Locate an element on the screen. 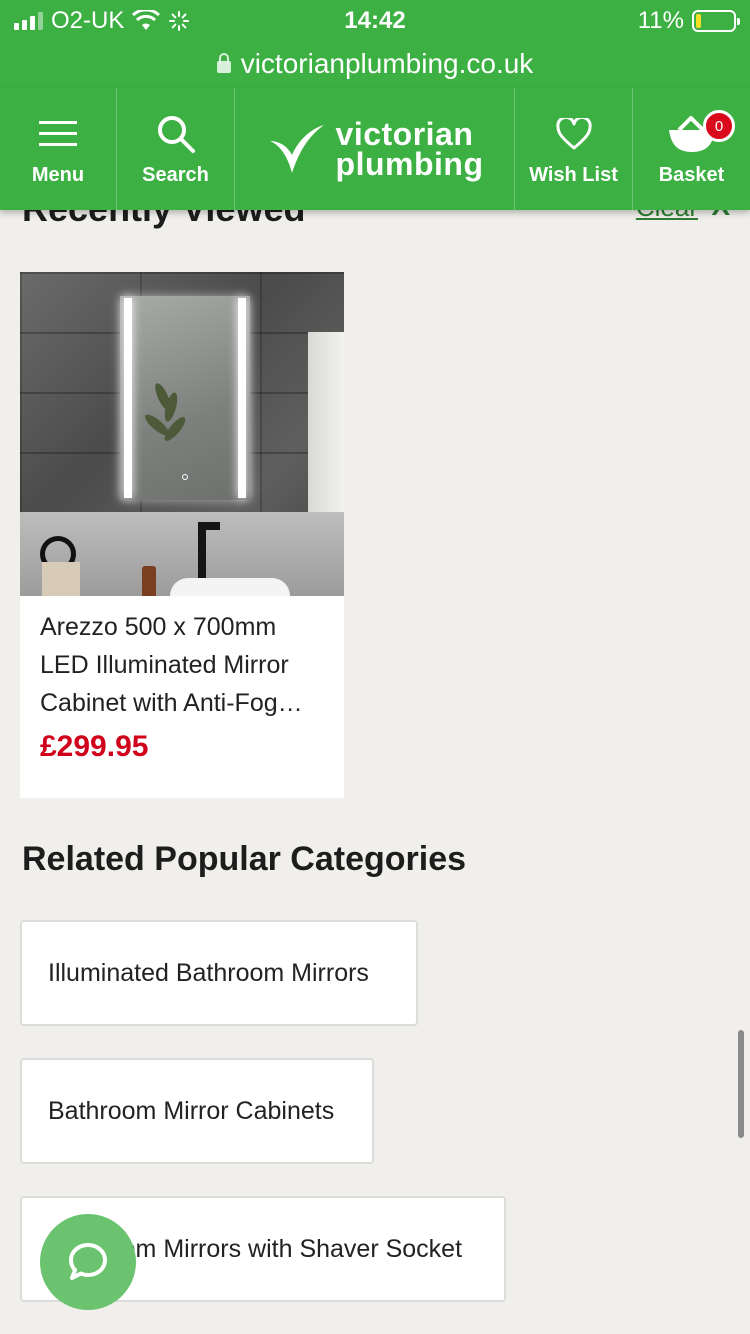 This screenshot has height=1334, width=750. chat-icon is located at coordinates (88, 1261).